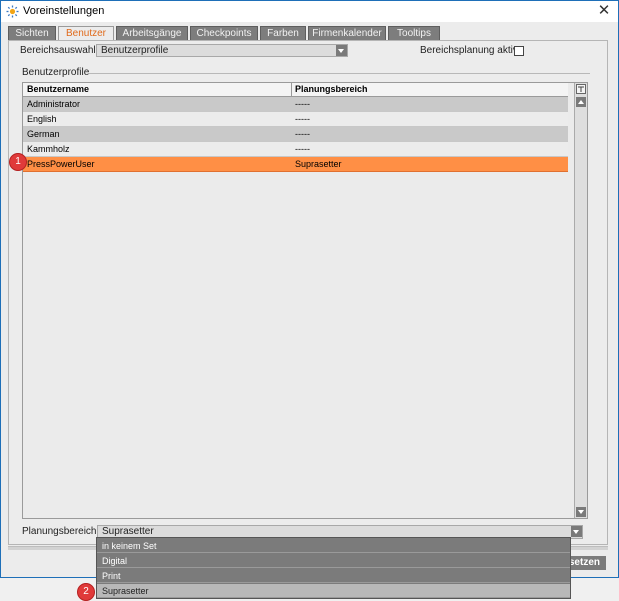  What do you see at coordinates (580, 300) in the screenshot?
I see `table-vertical-scrollbar` at bounding box center [580, 300].